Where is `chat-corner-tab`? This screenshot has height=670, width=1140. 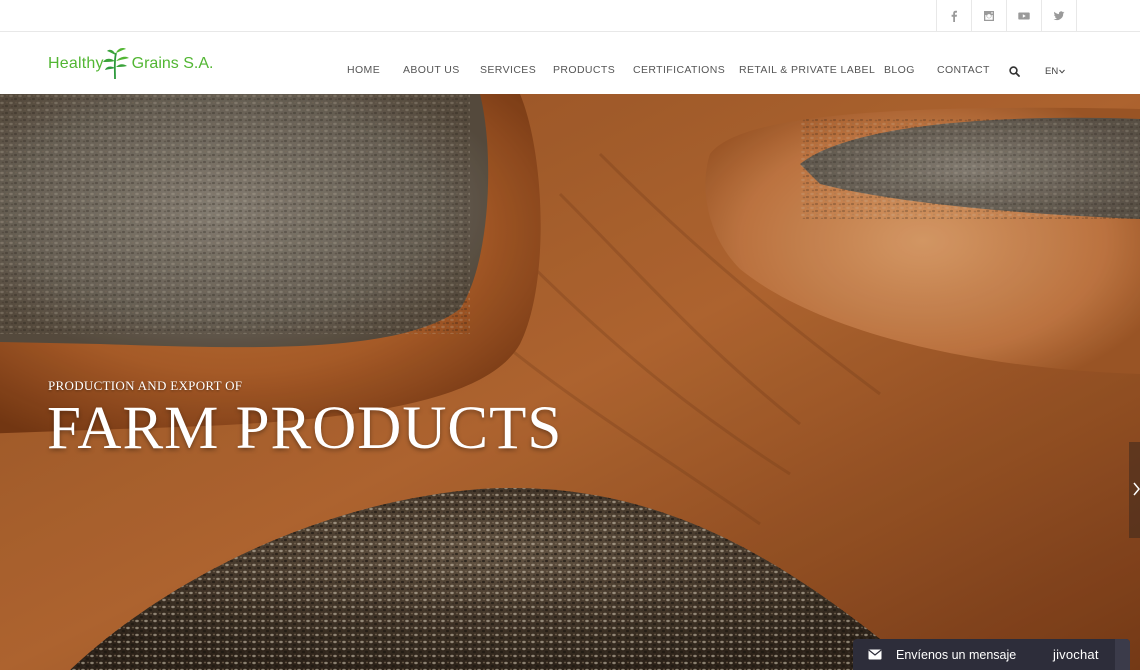 chat-corner-tab is located at coordinates (1122, 654).